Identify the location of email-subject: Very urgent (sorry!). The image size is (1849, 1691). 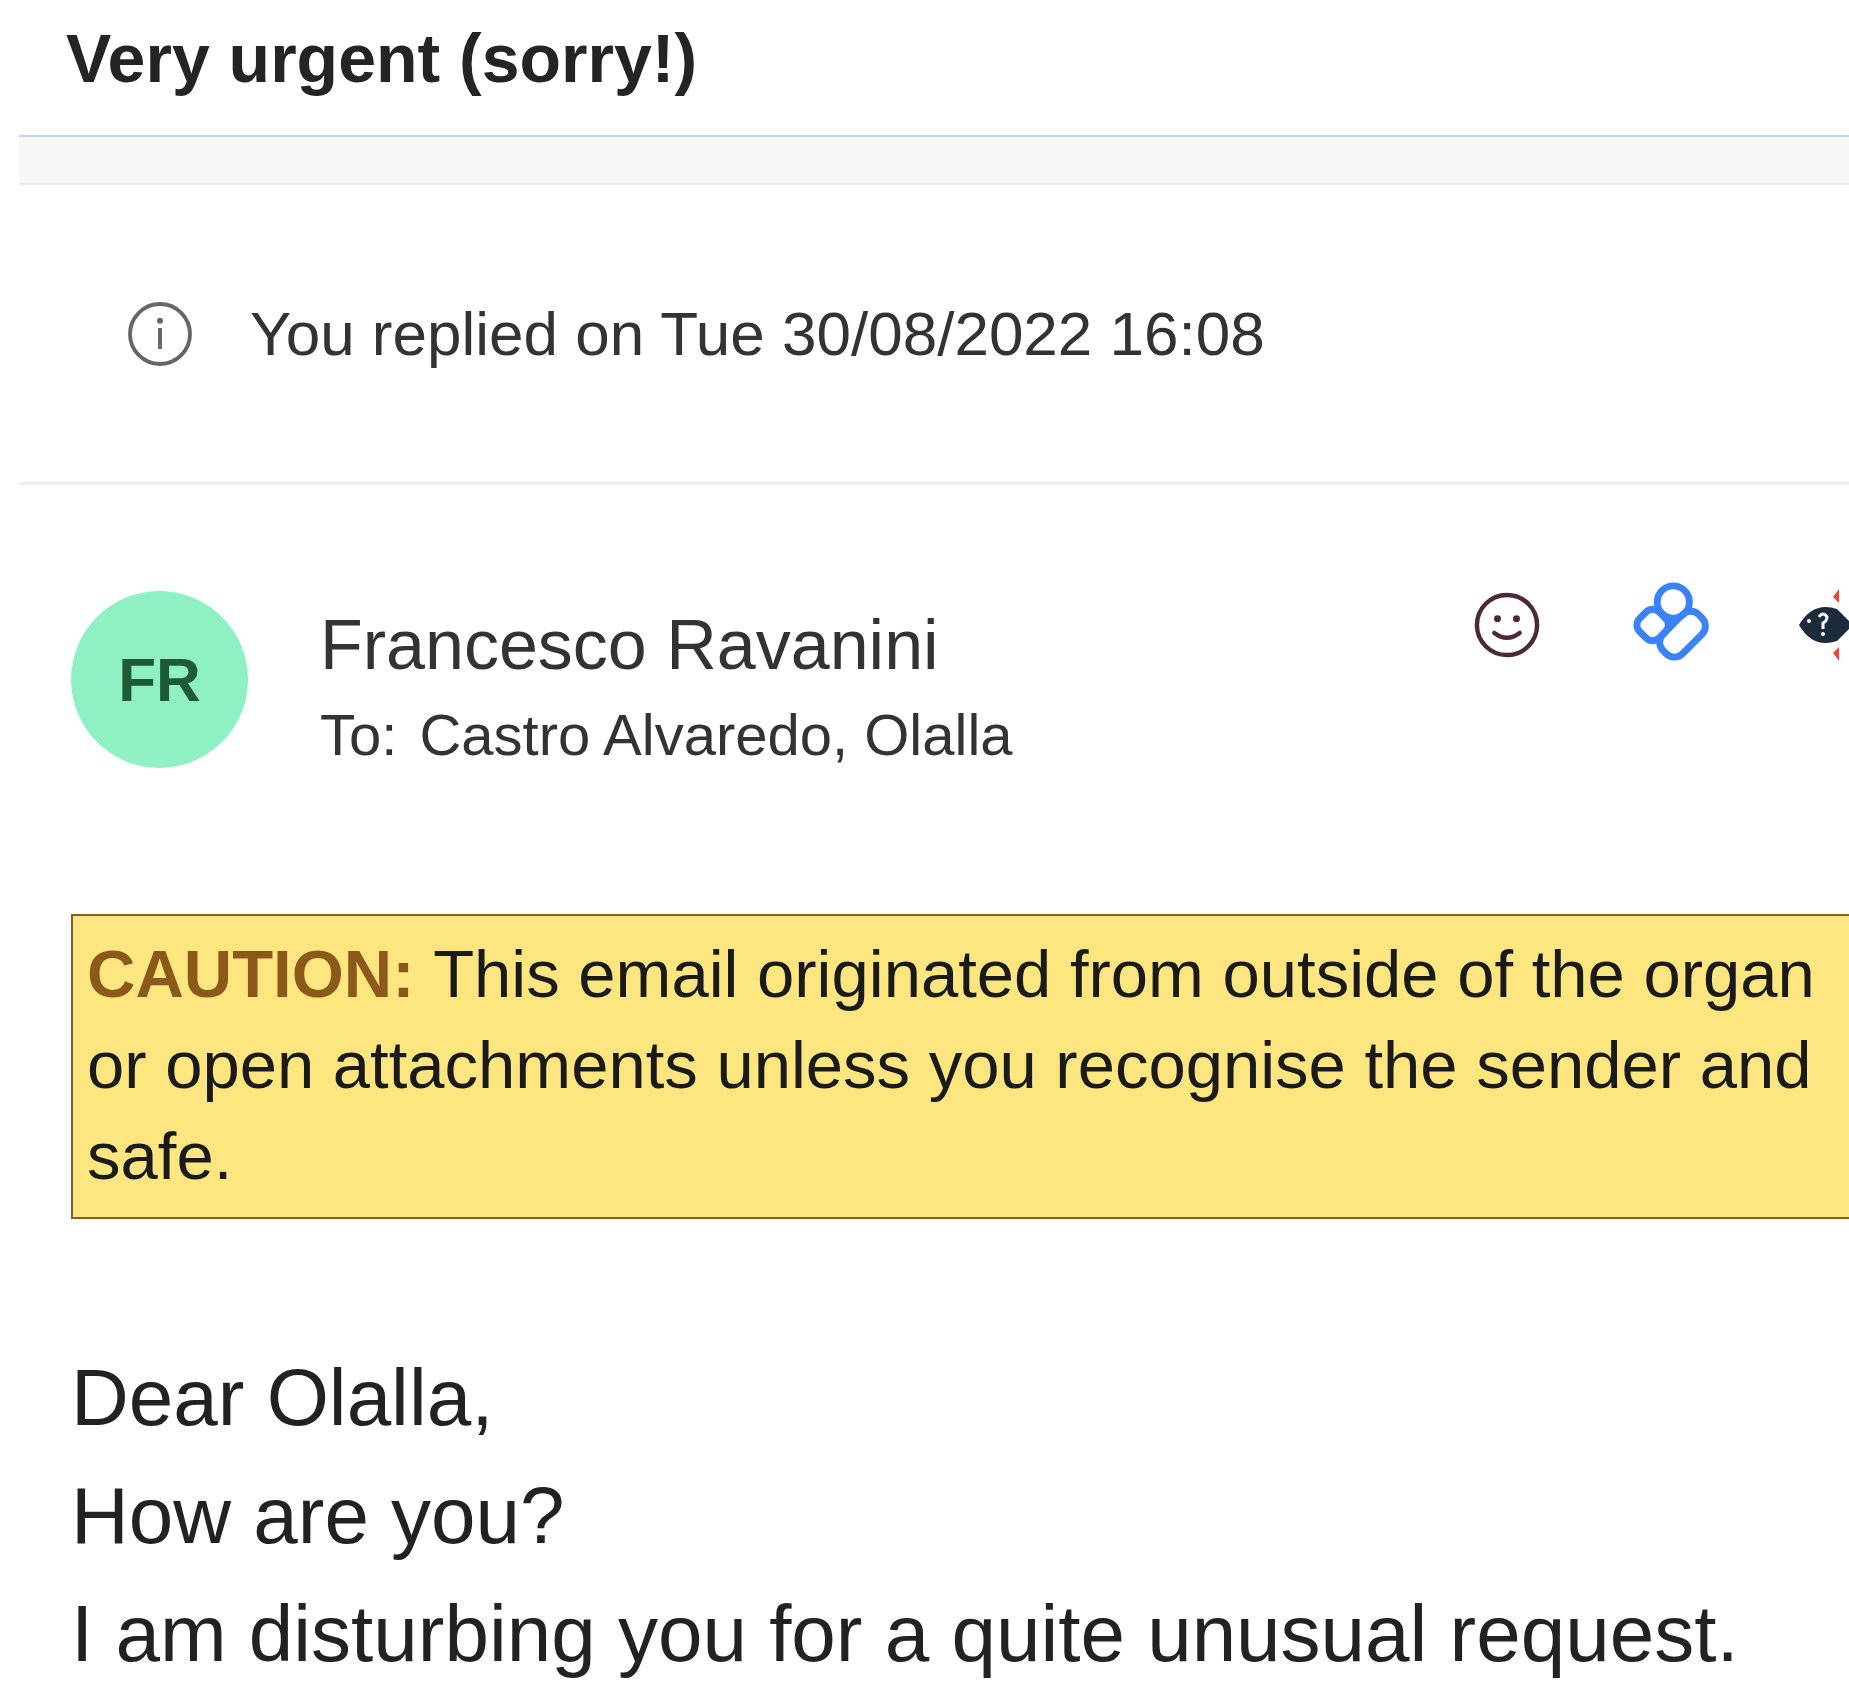
(382, 58).